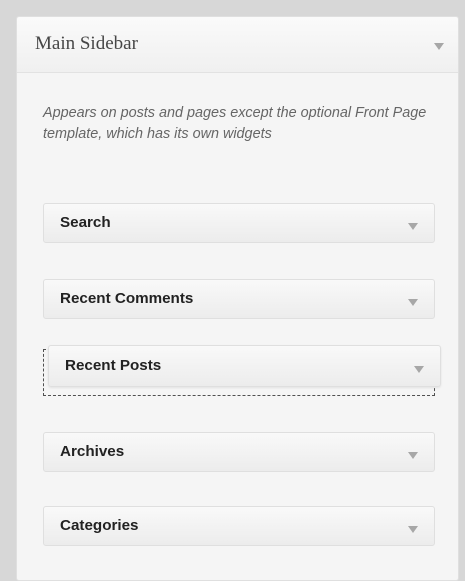 Image resolution: width=465 pixels, height=581 pixels. I want to click on widget-archives: Archives, so click(239, 452).